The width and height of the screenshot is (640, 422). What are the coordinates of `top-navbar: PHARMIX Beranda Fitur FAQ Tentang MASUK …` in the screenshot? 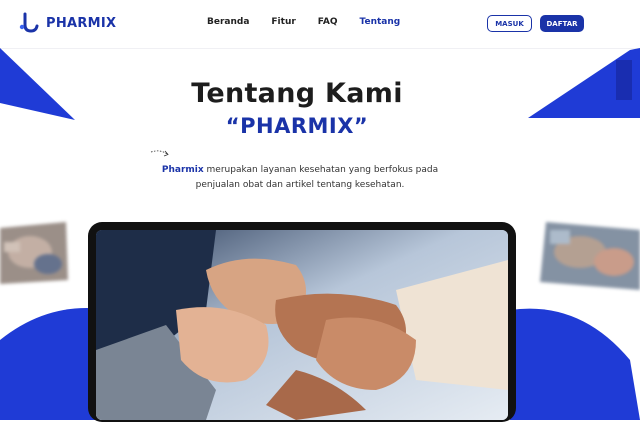 It's located at (320, 24).